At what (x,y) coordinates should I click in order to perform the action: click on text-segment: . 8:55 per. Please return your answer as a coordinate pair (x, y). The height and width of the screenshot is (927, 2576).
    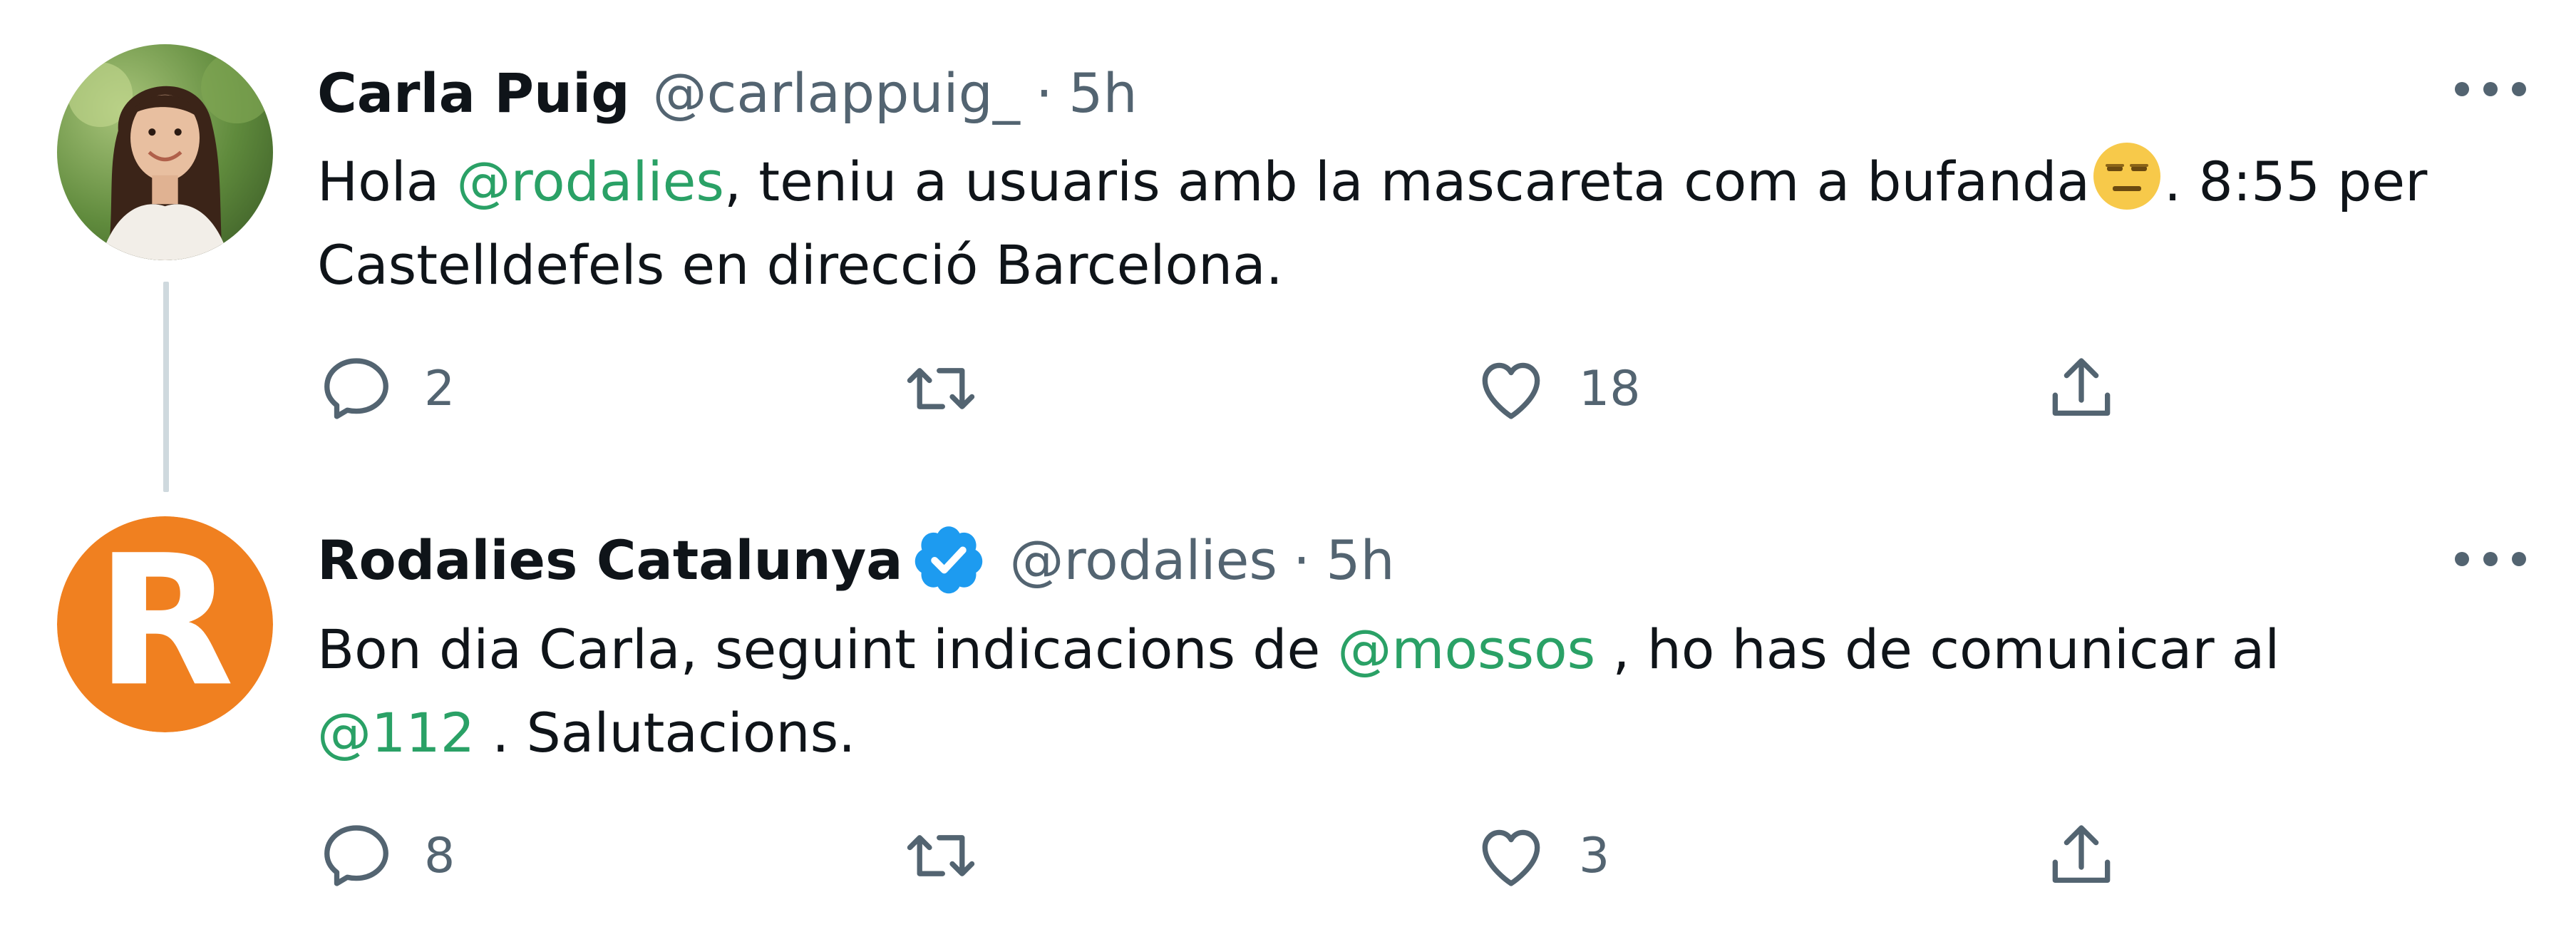
    Looking at the image, I should click on (2296, 181).